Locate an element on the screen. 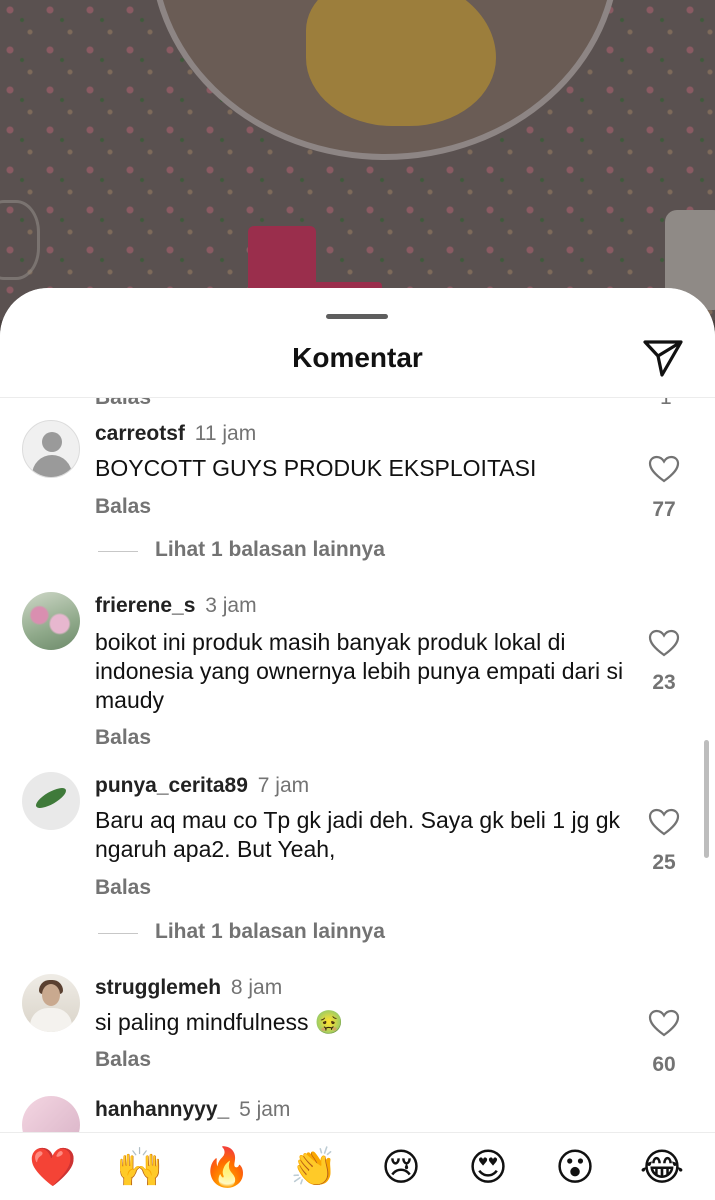 This screenshot has width=715, height=1200. username: strugglemeh is located at coordinates (158, 987).